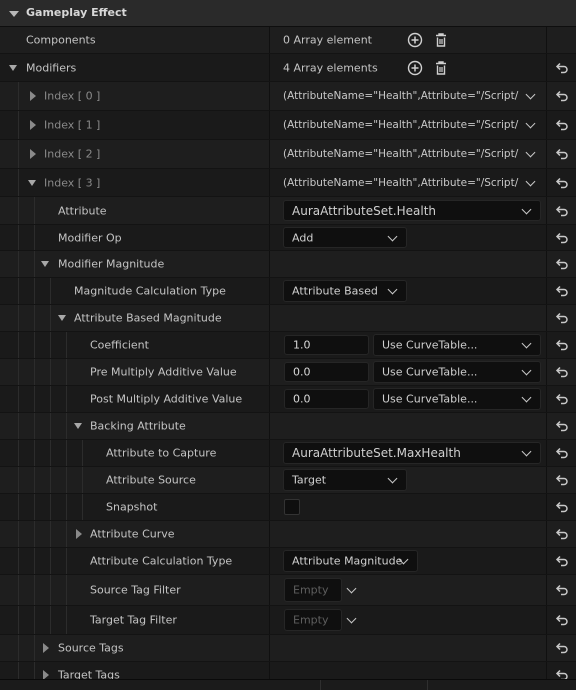  I want to click on snapshot-row: Snapshot, so click(288, 507).